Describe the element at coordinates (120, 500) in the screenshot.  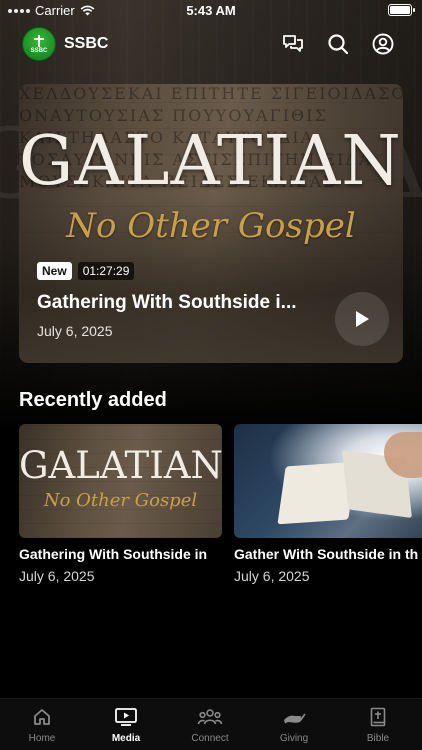
I see `thumbnail-artwork-subtitle: No Other Gospel` at that location.